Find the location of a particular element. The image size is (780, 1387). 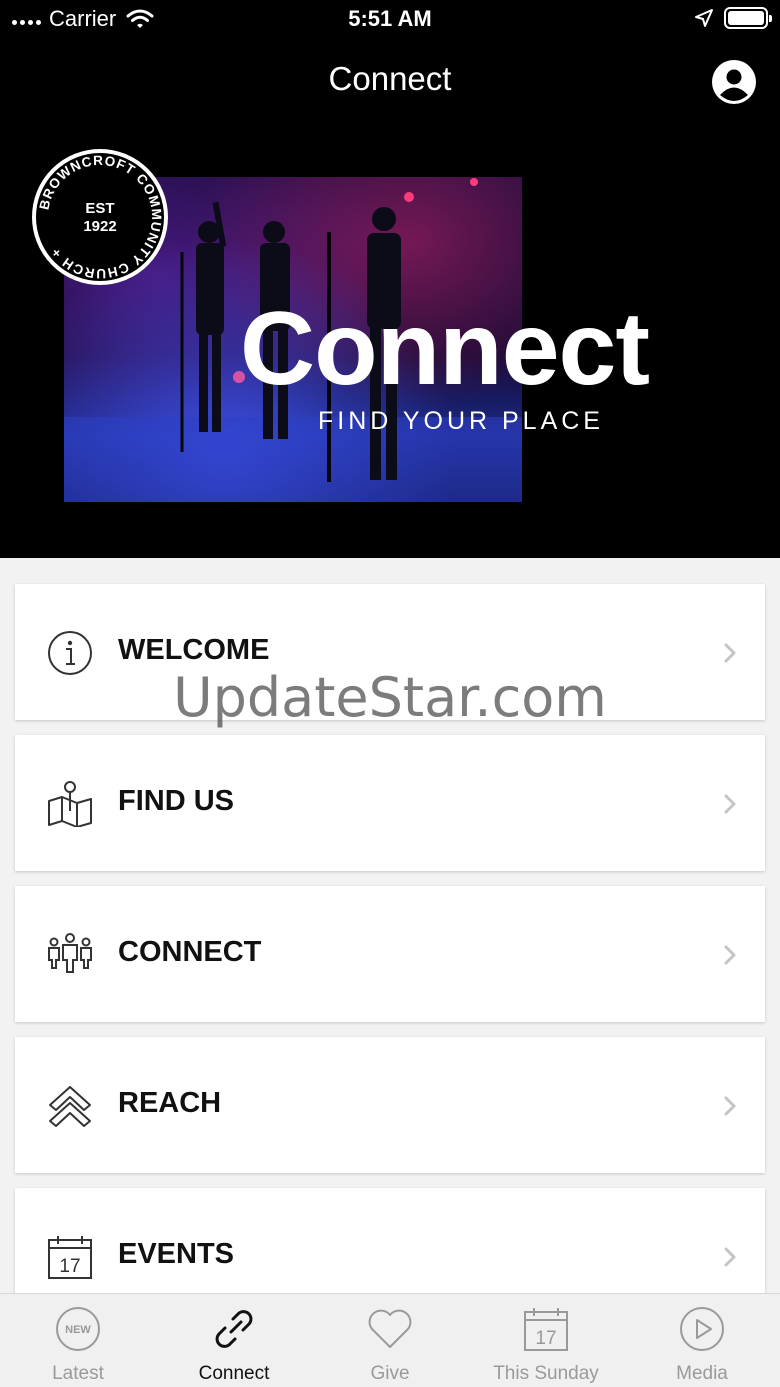

menu-item-find-us: FIND US is located at coordinates (390, 803).